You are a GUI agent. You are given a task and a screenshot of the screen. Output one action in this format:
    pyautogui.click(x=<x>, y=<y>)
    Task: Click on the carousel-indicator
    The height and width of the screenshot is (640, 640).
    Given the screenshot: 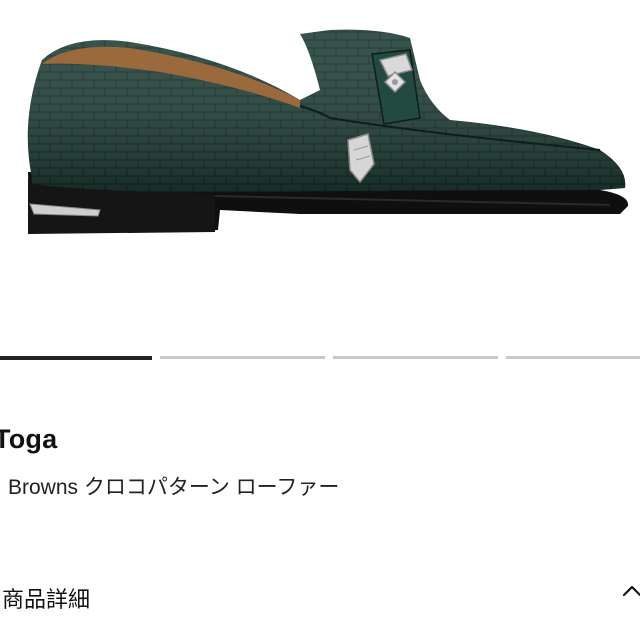 What is the action you would take?
    pyautogui.click(x=320, y=358)
    